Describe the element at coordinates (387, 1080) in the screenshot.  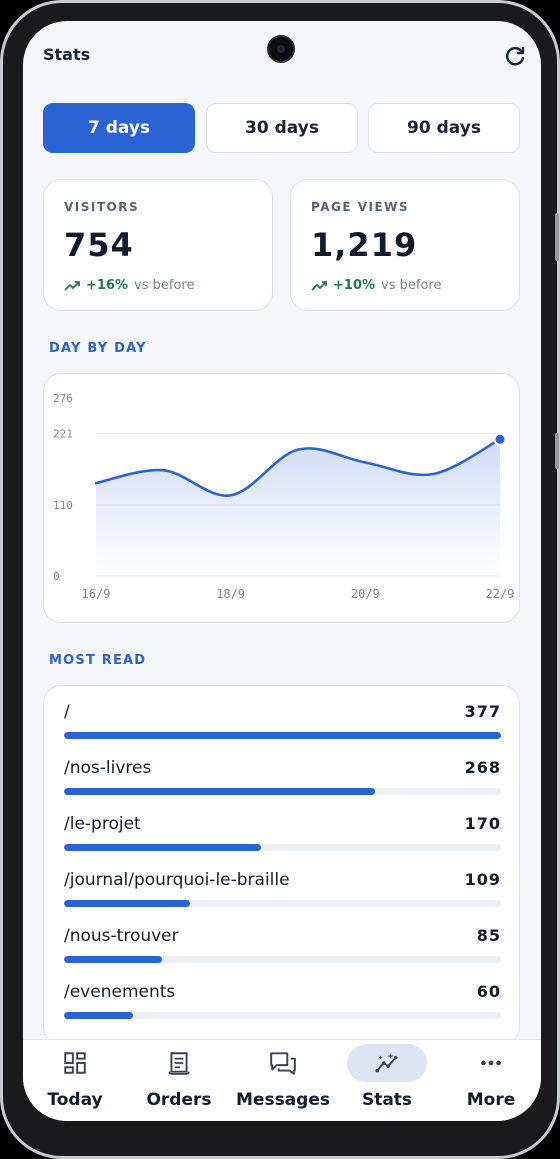
I see `nav-item-stats: Stats` at that location.